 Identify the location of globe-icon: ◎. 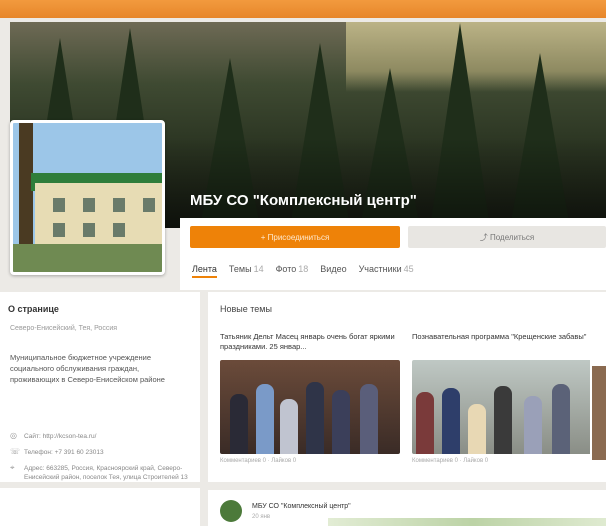
(13, 435).